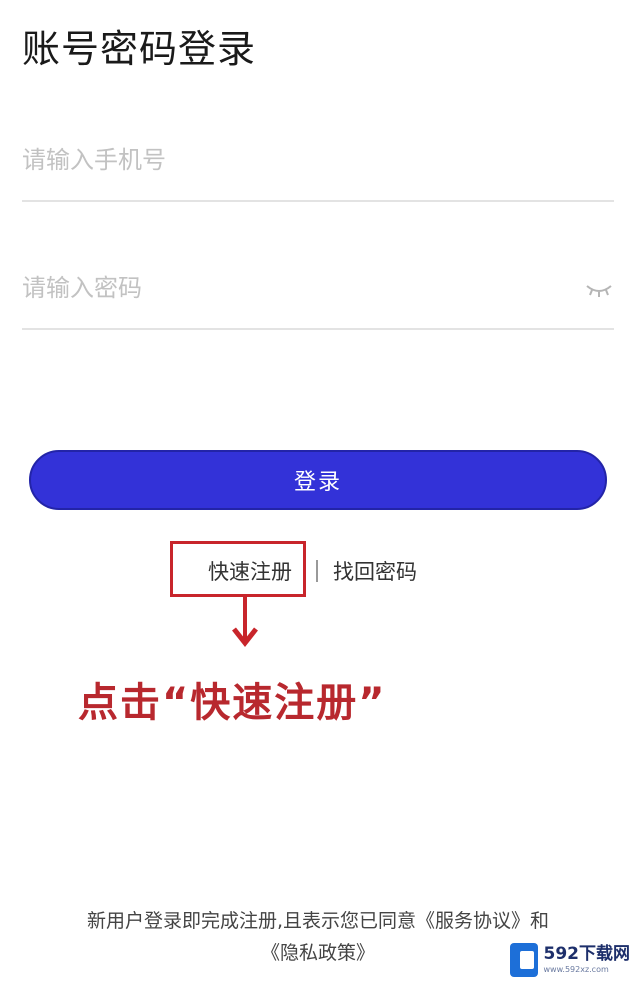  Describe the element at coordinates (292, 160) in the screenshot. I see `phone-input` at that location.